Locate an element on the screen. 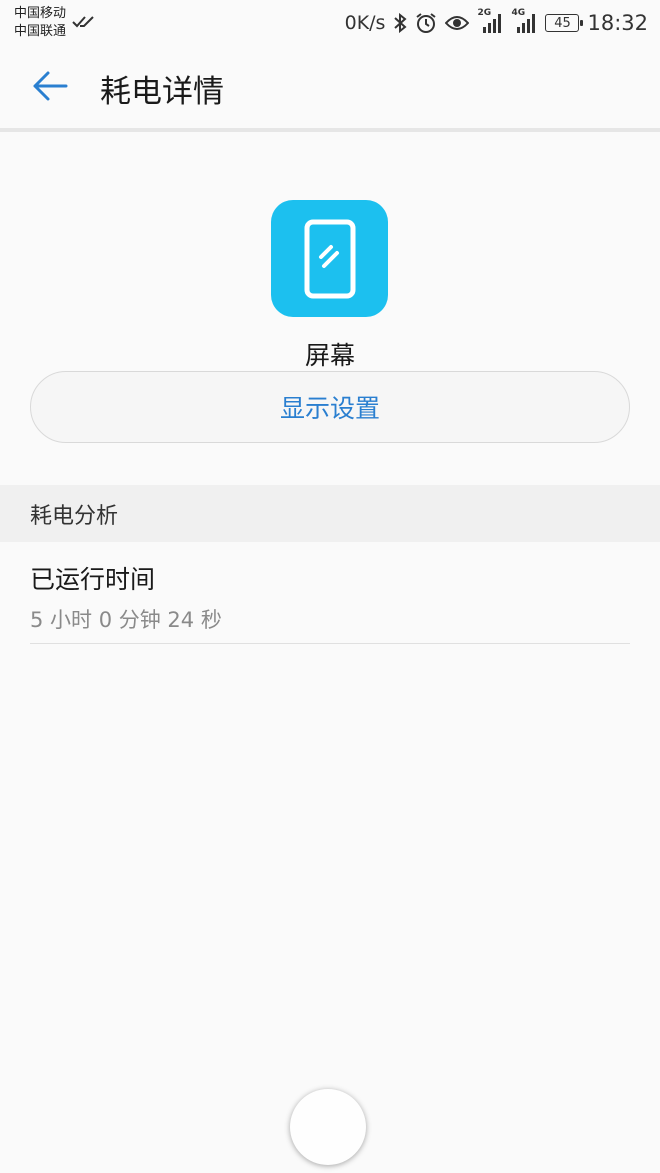 This screenshot has height=1173, width=660. signal-2g-label: 2G is located at coordinates (484, 13).